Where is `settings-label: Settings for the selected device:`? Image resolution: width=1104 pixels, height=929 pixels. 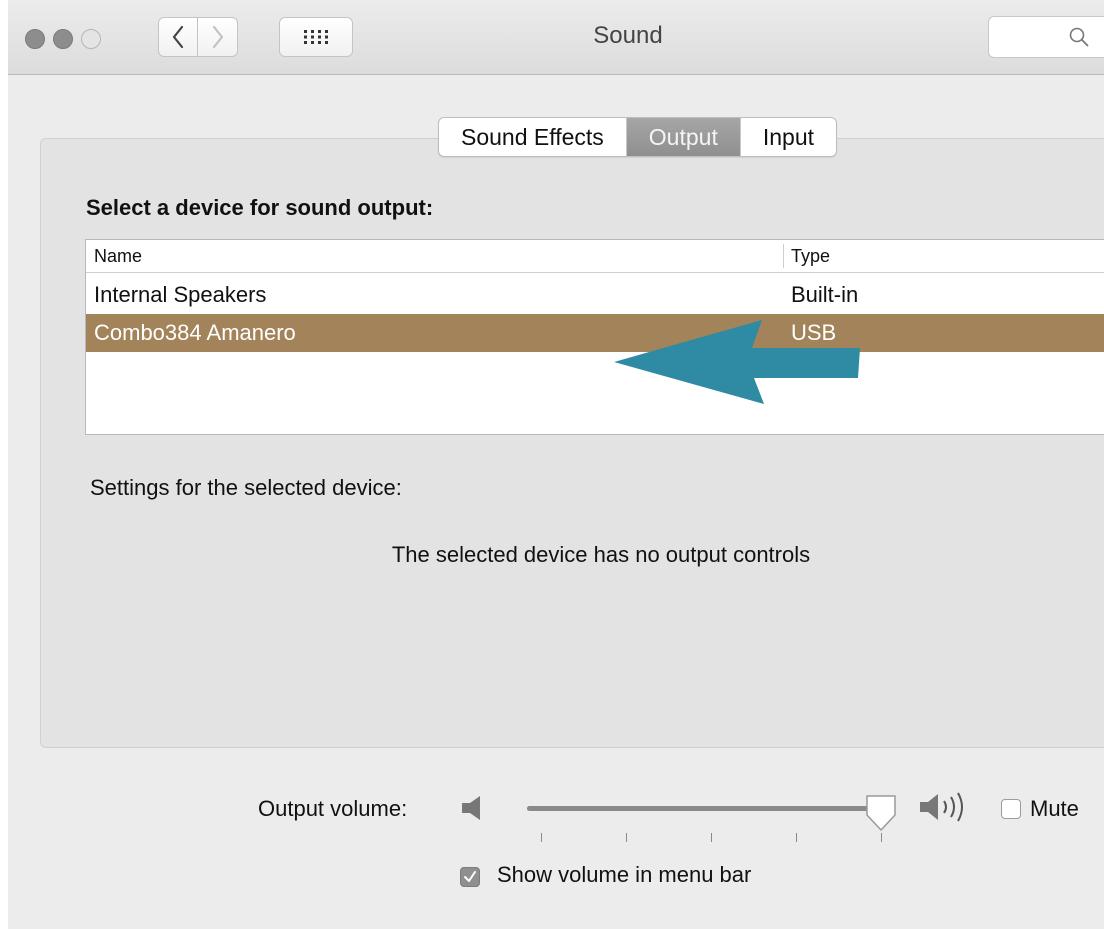 settings-label: Settings for the selected device: is located at coordinates (246, 487).